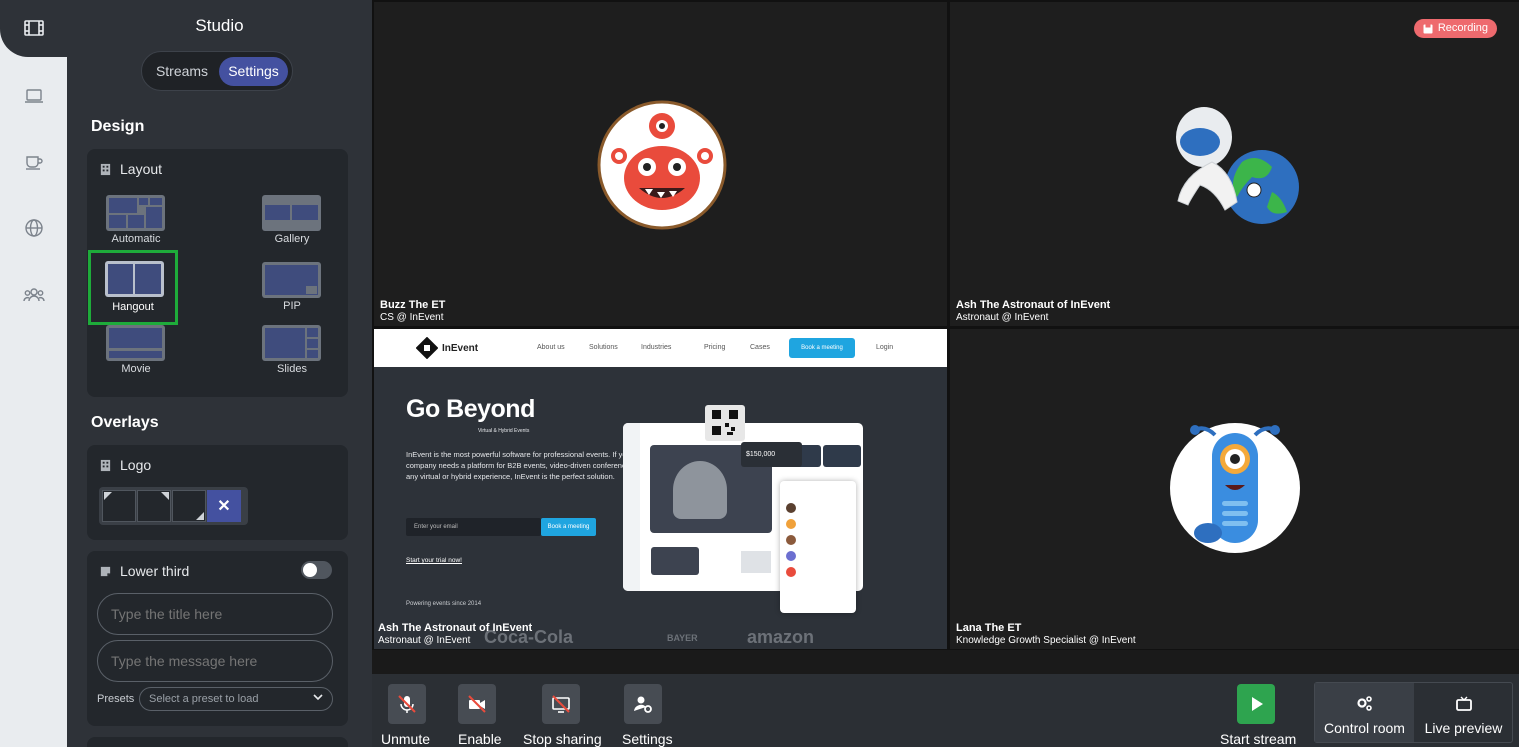 The height and width of the screenshot is (747, 1519). Describe the element at coordinates (219, 25) in the screenshot. I see `panel-title: Studio` at that location.